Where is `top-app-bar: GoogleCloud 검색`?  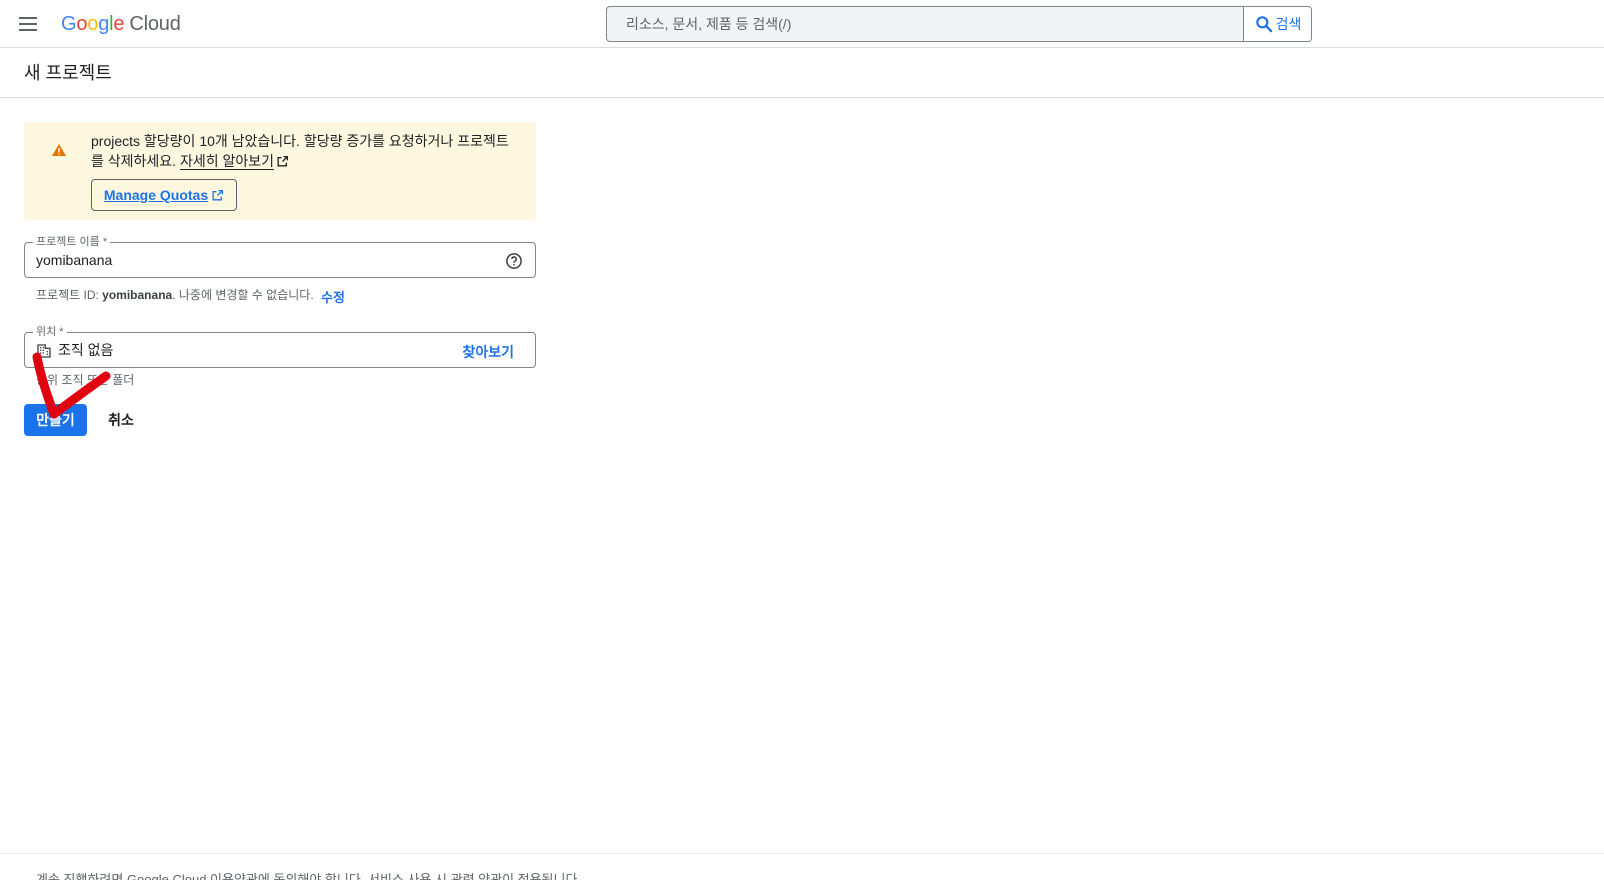
top-app-bar: GoogleCloud 검색 is located at coordinates (802, 24).